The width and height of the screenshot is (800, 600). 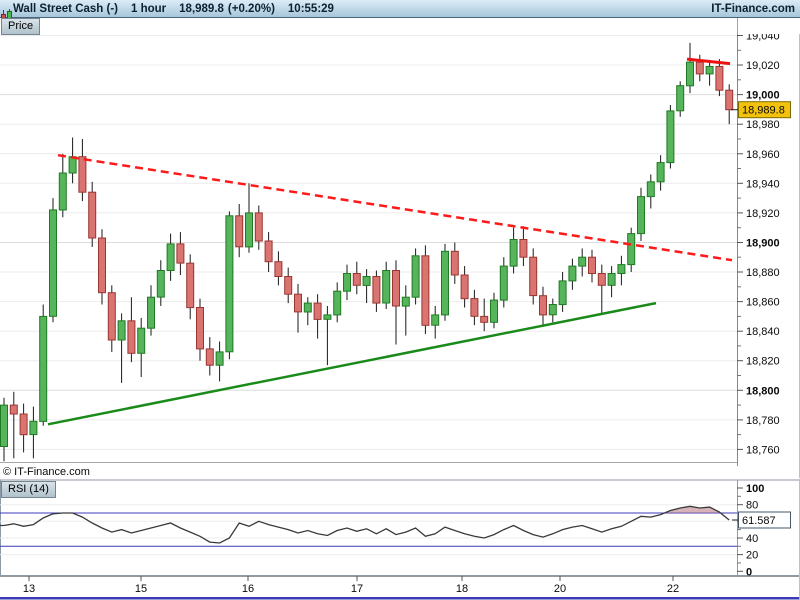 What do you see at coordinates (763, 303) in the screenshot?
I see `svg-text: 18,860` at bounding box center [763, 303].